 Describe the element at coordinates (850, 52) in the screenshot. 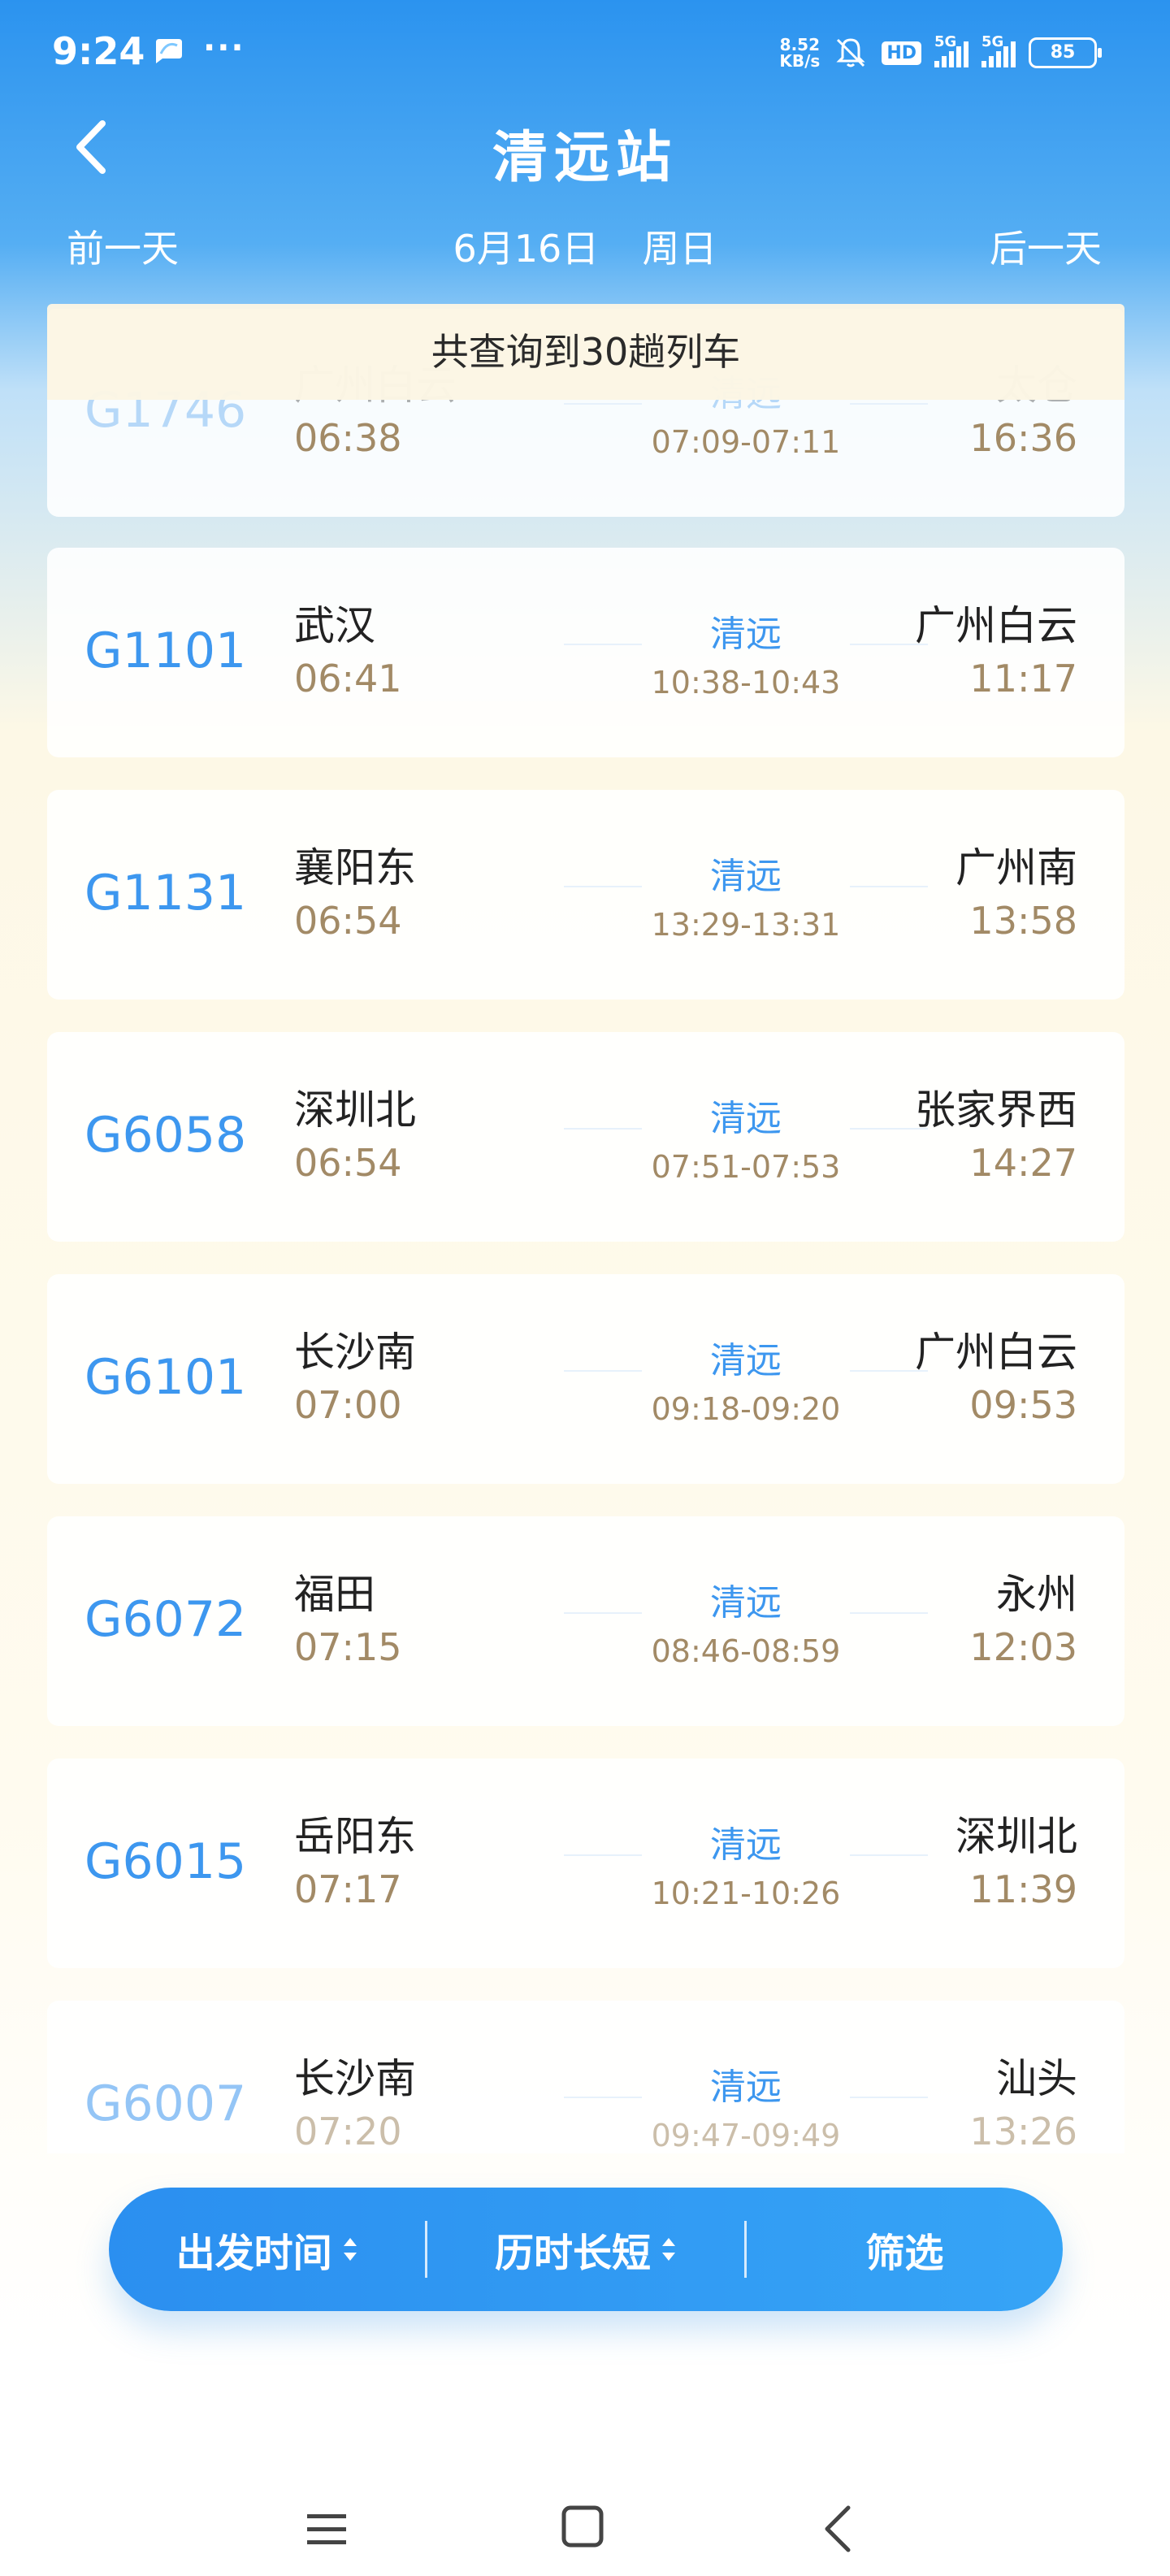

I see `mute-bell-icon` at that location.